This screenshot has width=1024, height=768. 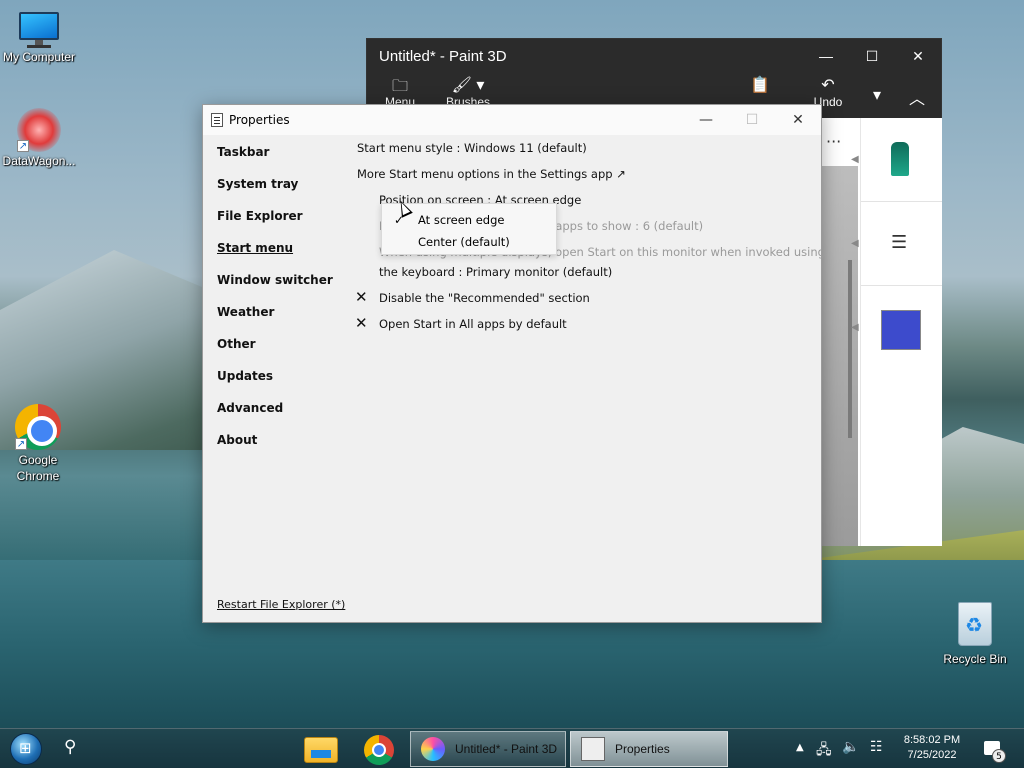 What do you see at coordinates (916, 99) in the screenshot?
I see `chevron-up-icon: ︿` at bounding box center [916, 99].